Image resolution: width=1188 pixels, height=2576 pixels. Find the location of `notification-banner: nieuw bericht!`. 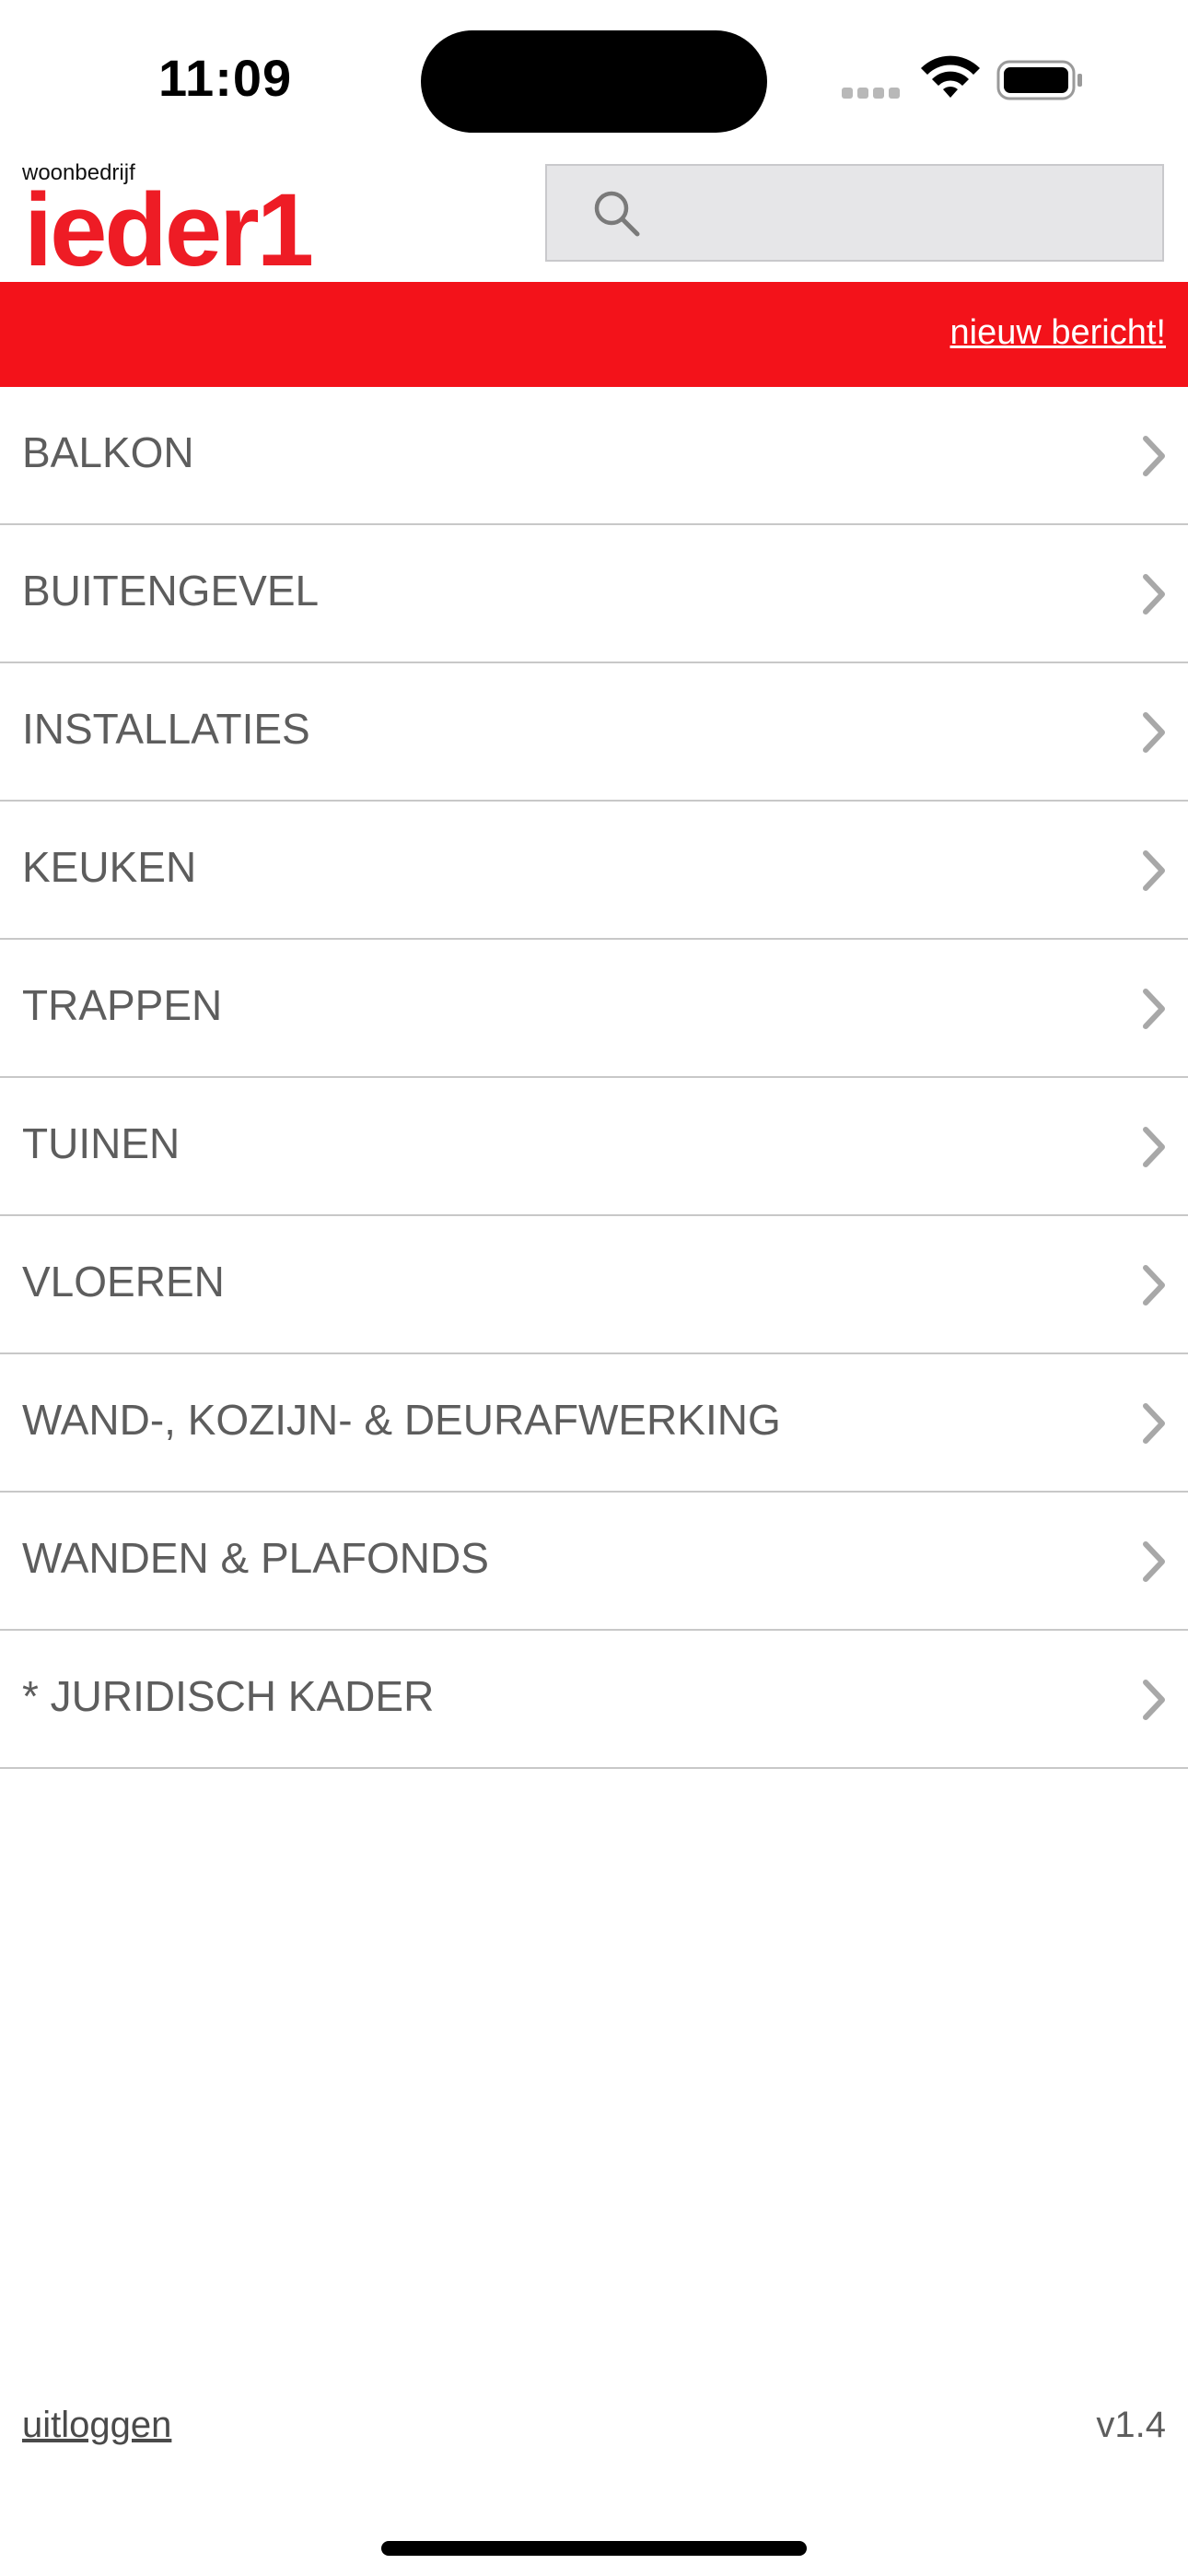

notification-banner: nieuw bericht! is located at coordinates (594, 334).